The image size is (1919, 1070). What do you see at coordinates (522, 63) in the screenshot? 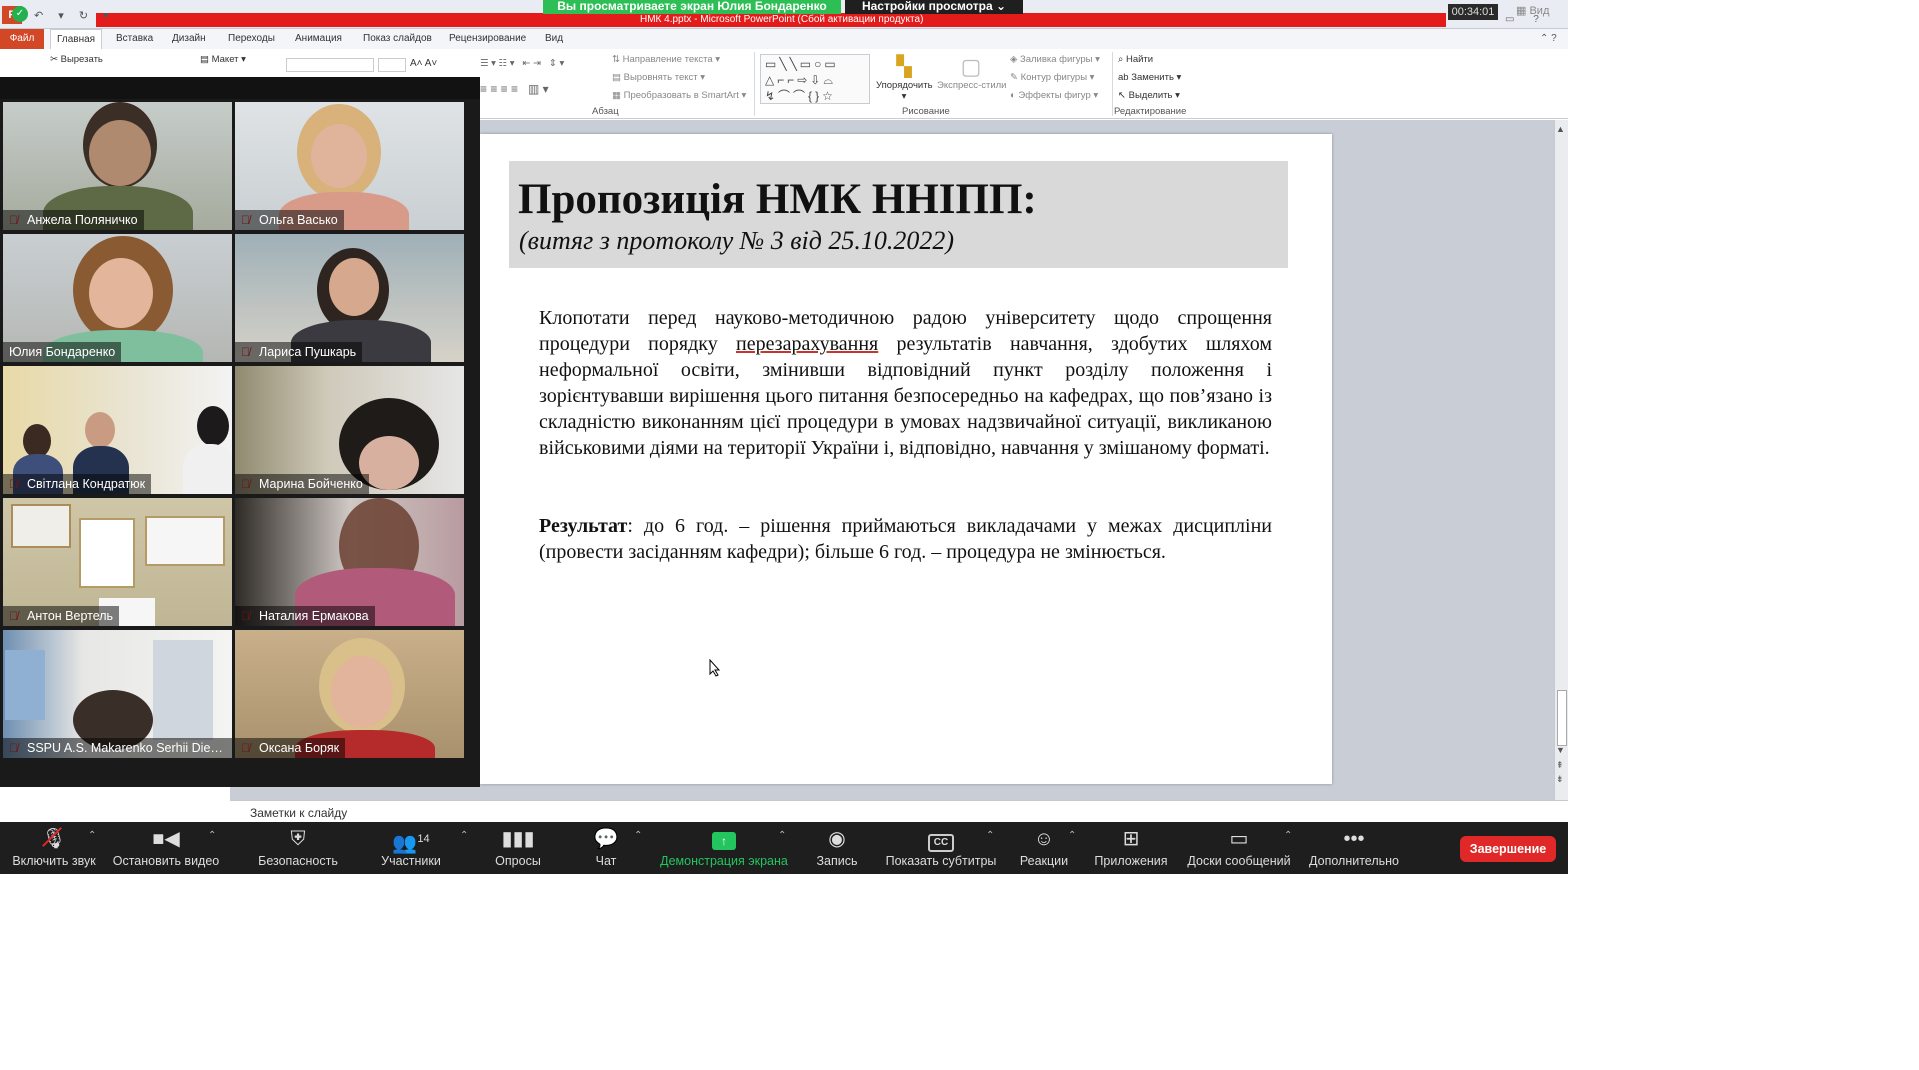
I see `list-buttons: ☰ ▾ ☷ ▾ ⇤ ⇥ ⇕ ▾` at bounding box center [522, 63].